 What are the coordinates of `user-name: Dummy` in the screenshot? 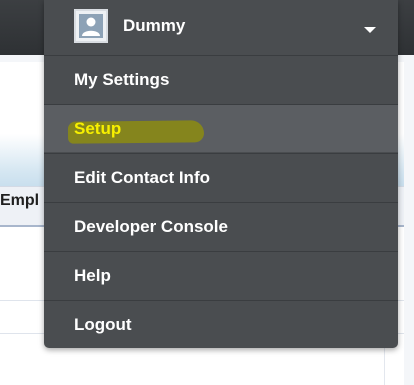 It's located at (154, 25).